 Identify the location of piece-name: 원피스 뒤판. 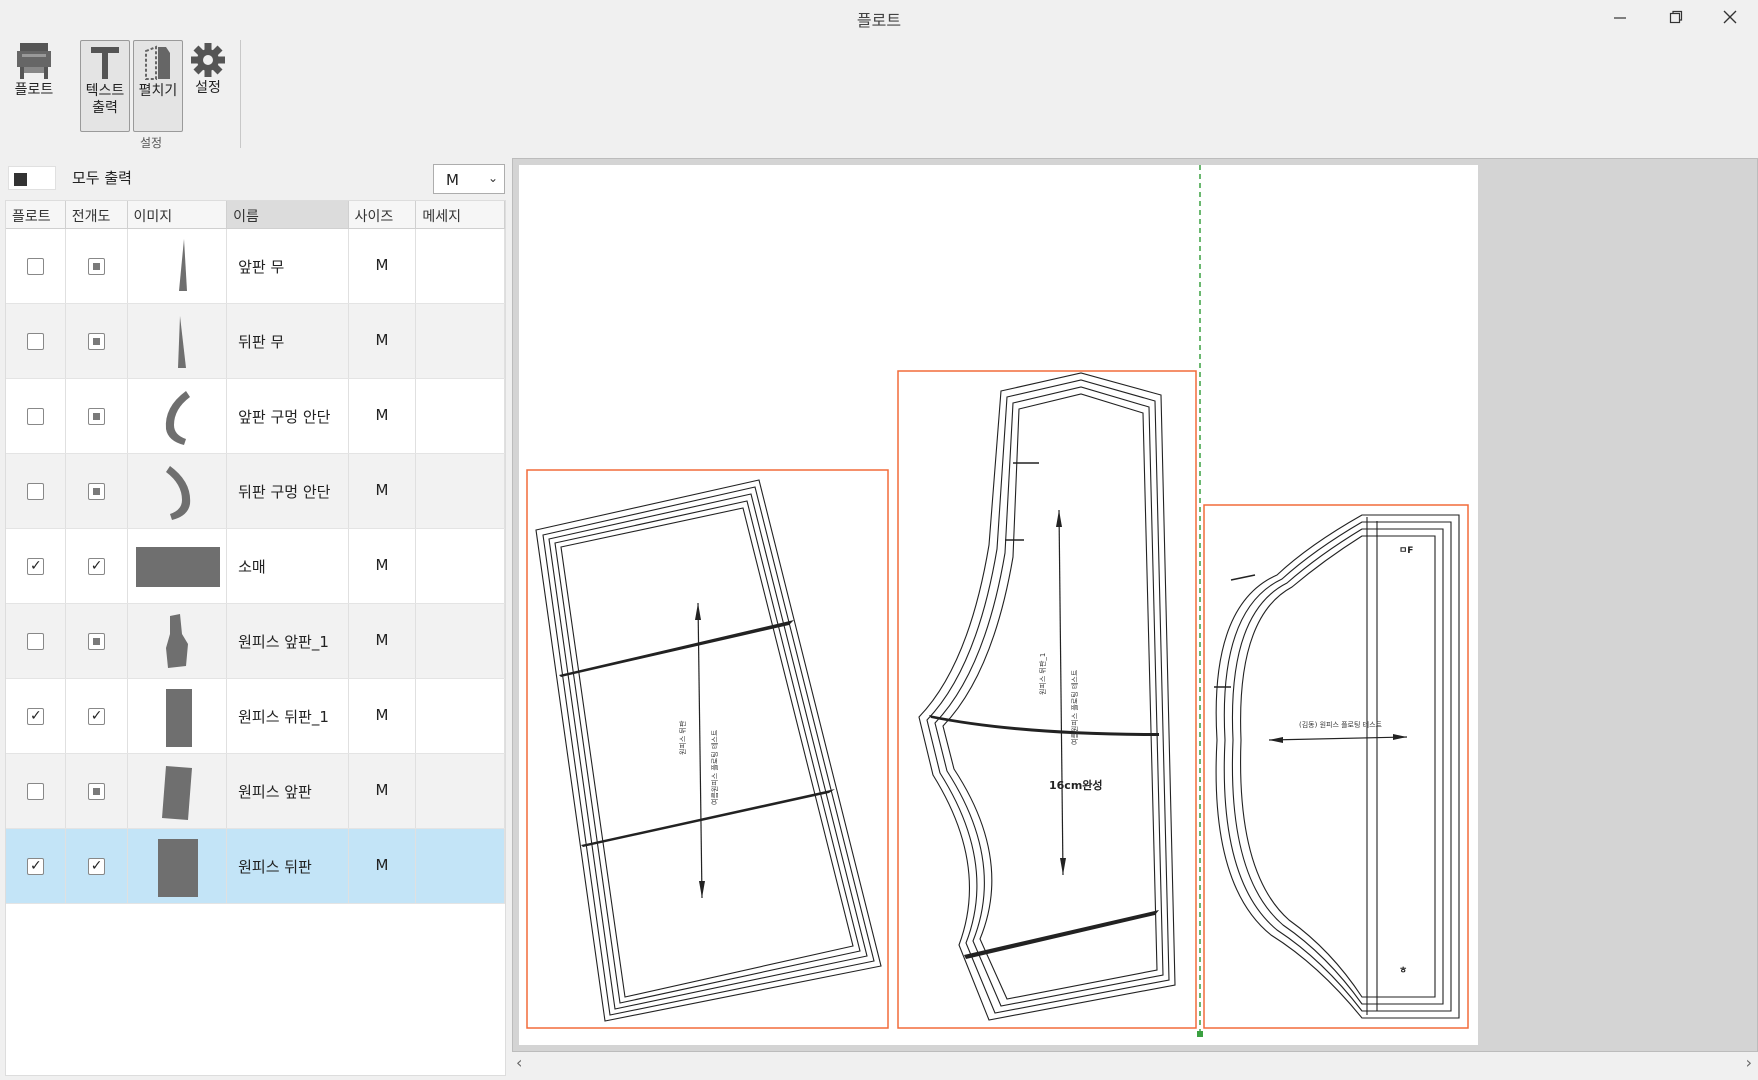
(288, 866).